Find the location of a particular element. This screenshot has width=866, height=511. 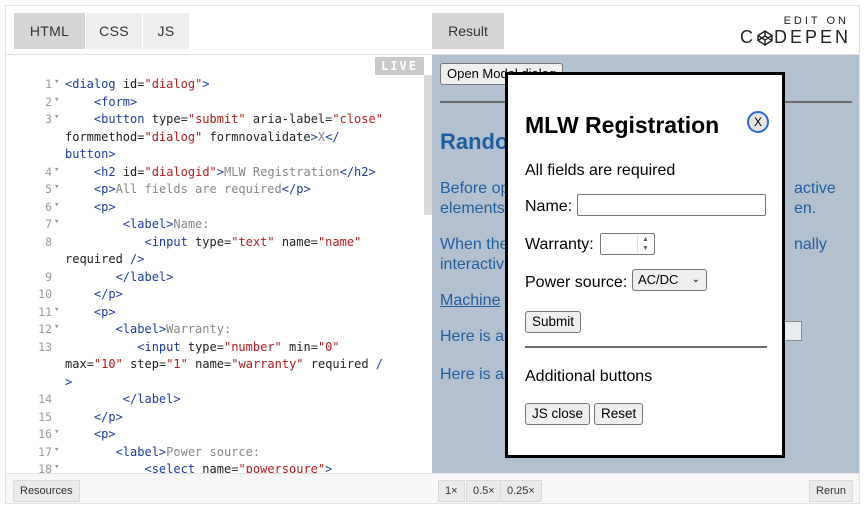

line-number: 14 is located at coordinates (45, 399).